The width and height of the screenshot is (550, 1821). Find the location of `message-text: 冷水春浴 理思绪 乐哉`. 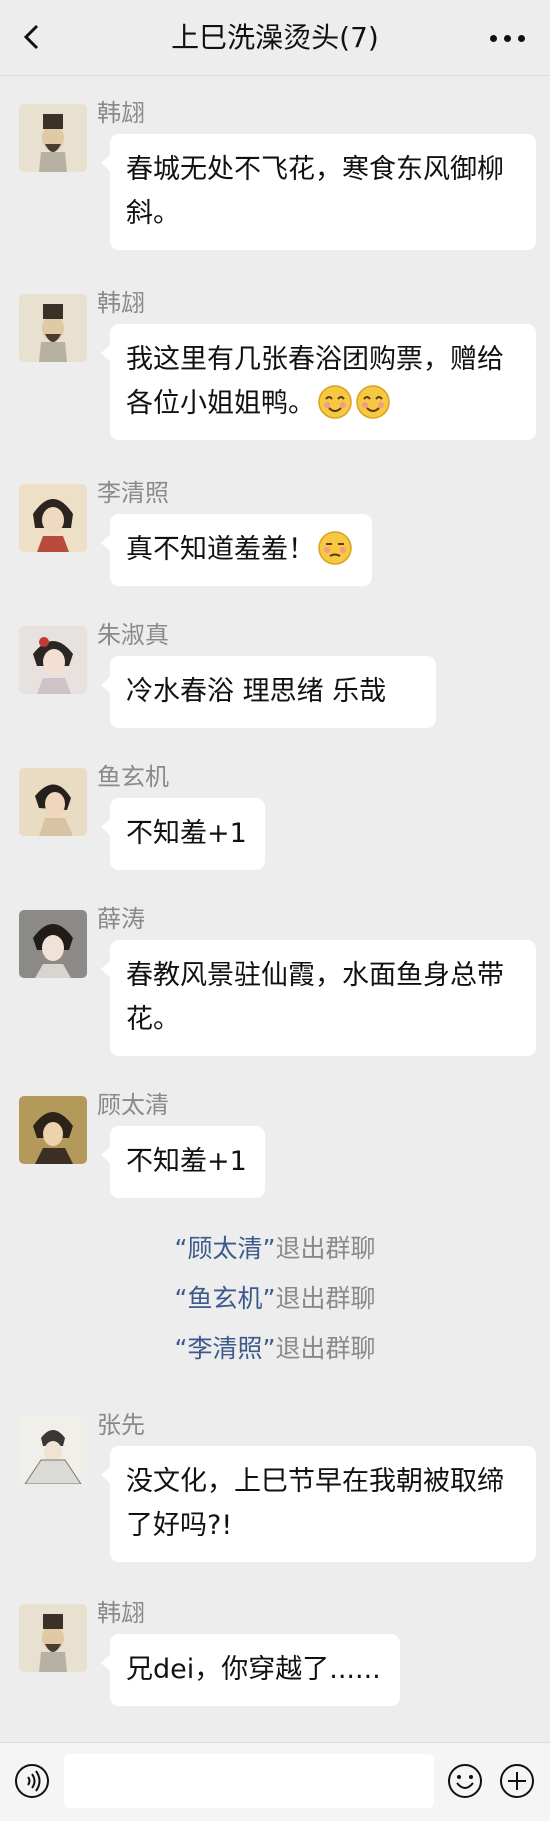

message-text: 冷水春浴 理思绪 乐哉 is located at coordinates (256, 691).